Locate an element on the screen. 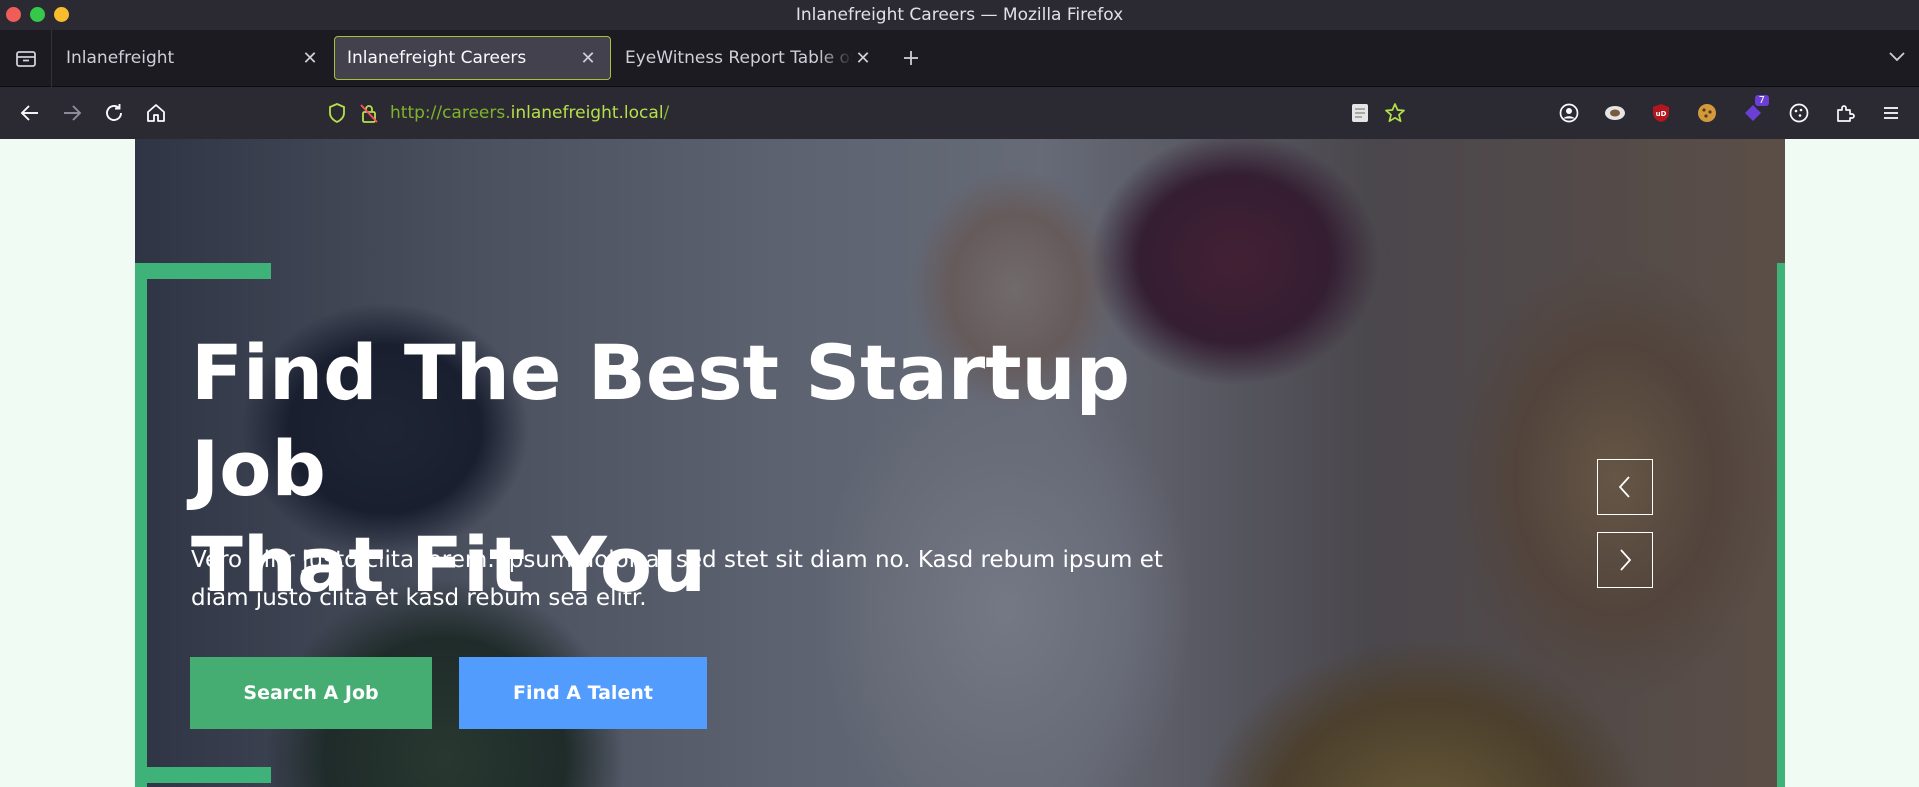 This screenshot has height=787, width=1919. extension-badge-count: 7 is located at coordinates (1761, 100).